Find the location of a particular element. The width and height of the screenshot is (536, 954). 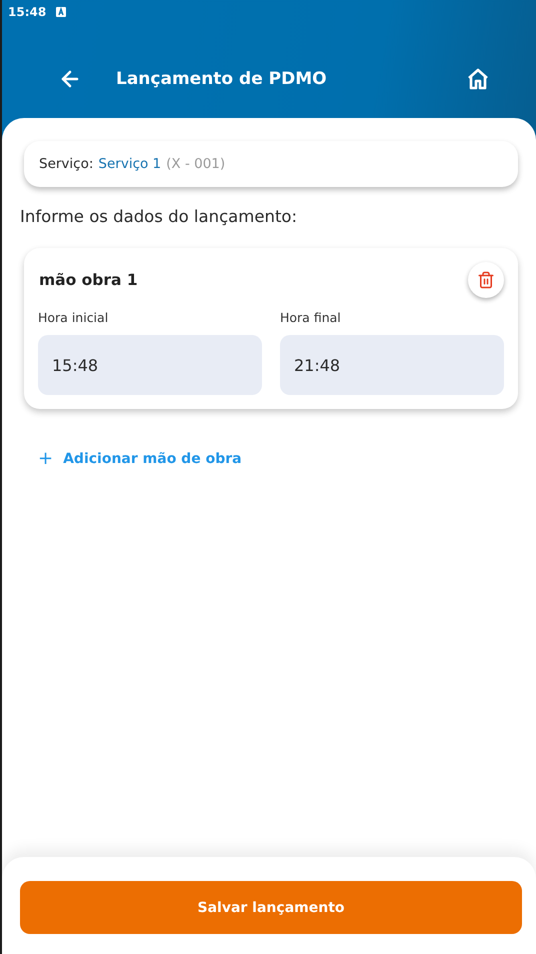

page-title: Lançamento de PDMO is located at coordinates (222, 79).